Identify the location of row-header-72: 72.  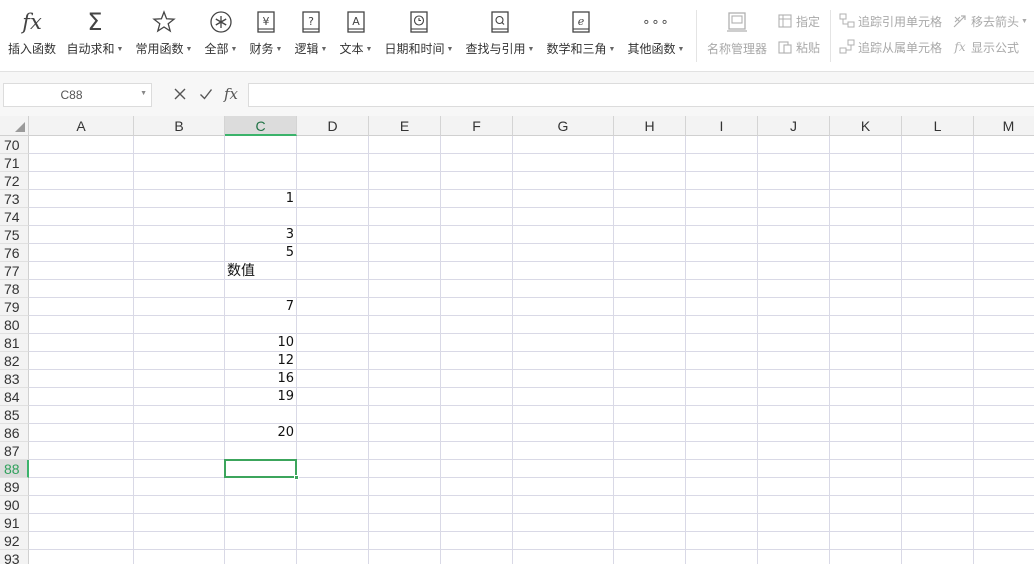
(14, 181).